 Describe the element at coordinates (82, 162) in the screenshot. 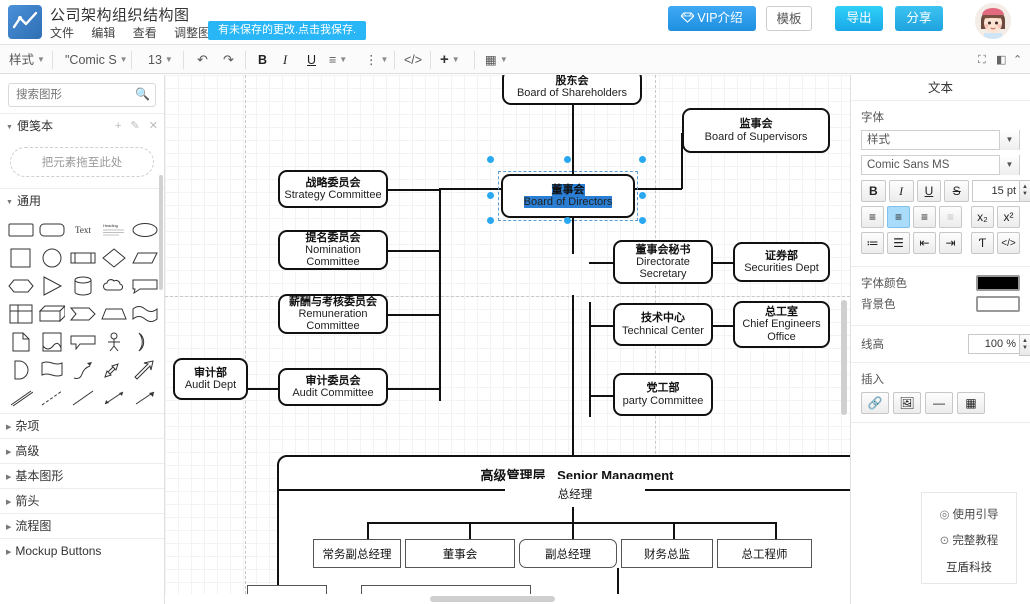

I see `scratchpad-dropzone: 把元素拖至此处` at that location.